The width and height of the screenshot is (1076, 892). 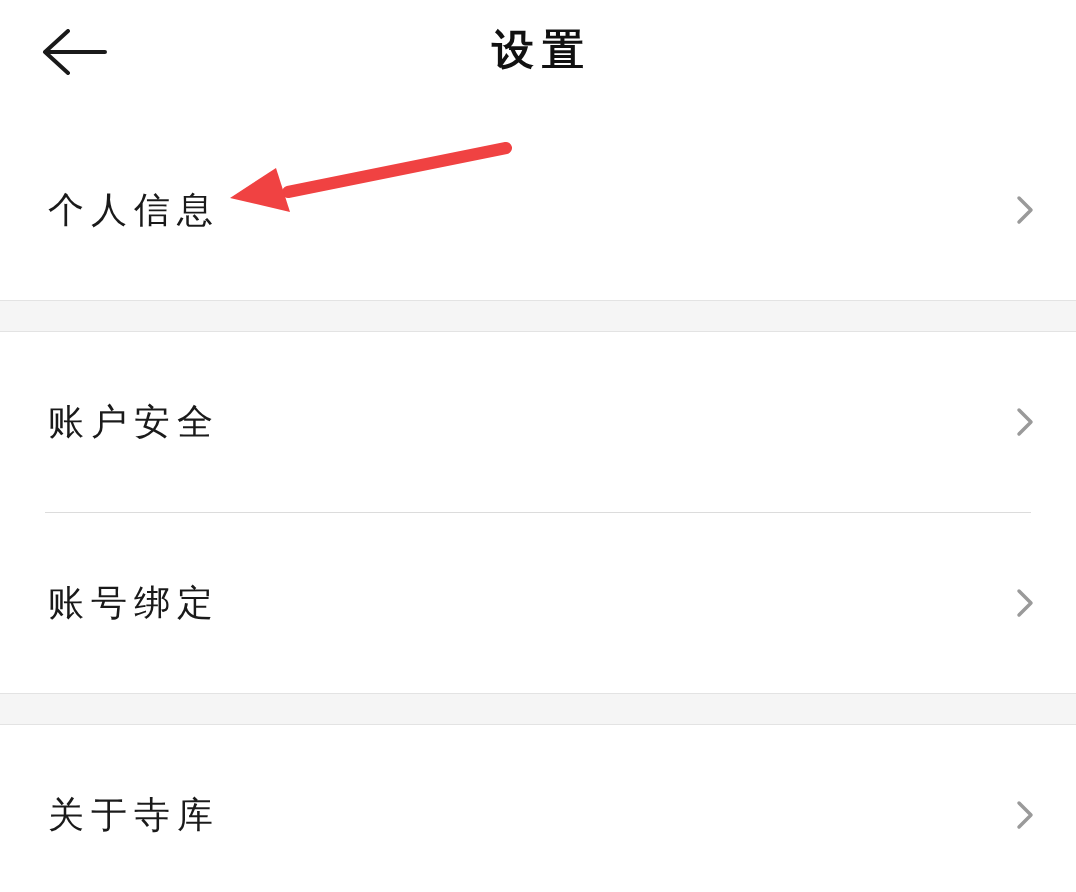 I want to click on back-arrow-icon, so click(x=74, y=52).